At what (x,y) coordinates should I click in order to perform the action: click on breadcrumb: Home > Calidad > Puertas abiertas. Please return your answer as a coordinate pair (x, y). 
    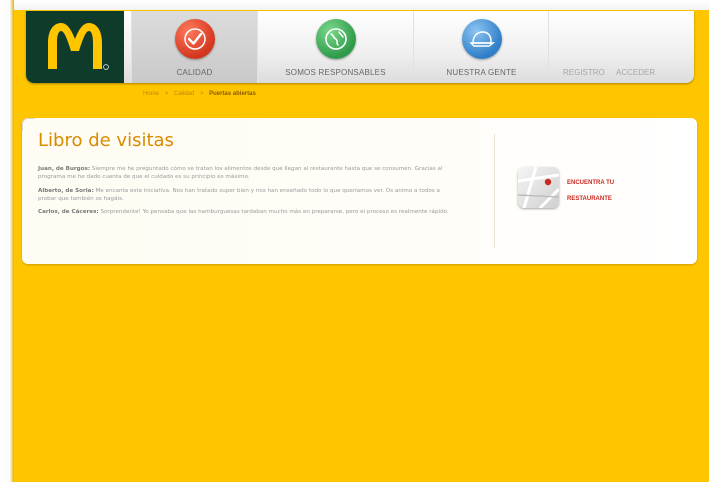
    Looking at the image, I should click on (199, 94).